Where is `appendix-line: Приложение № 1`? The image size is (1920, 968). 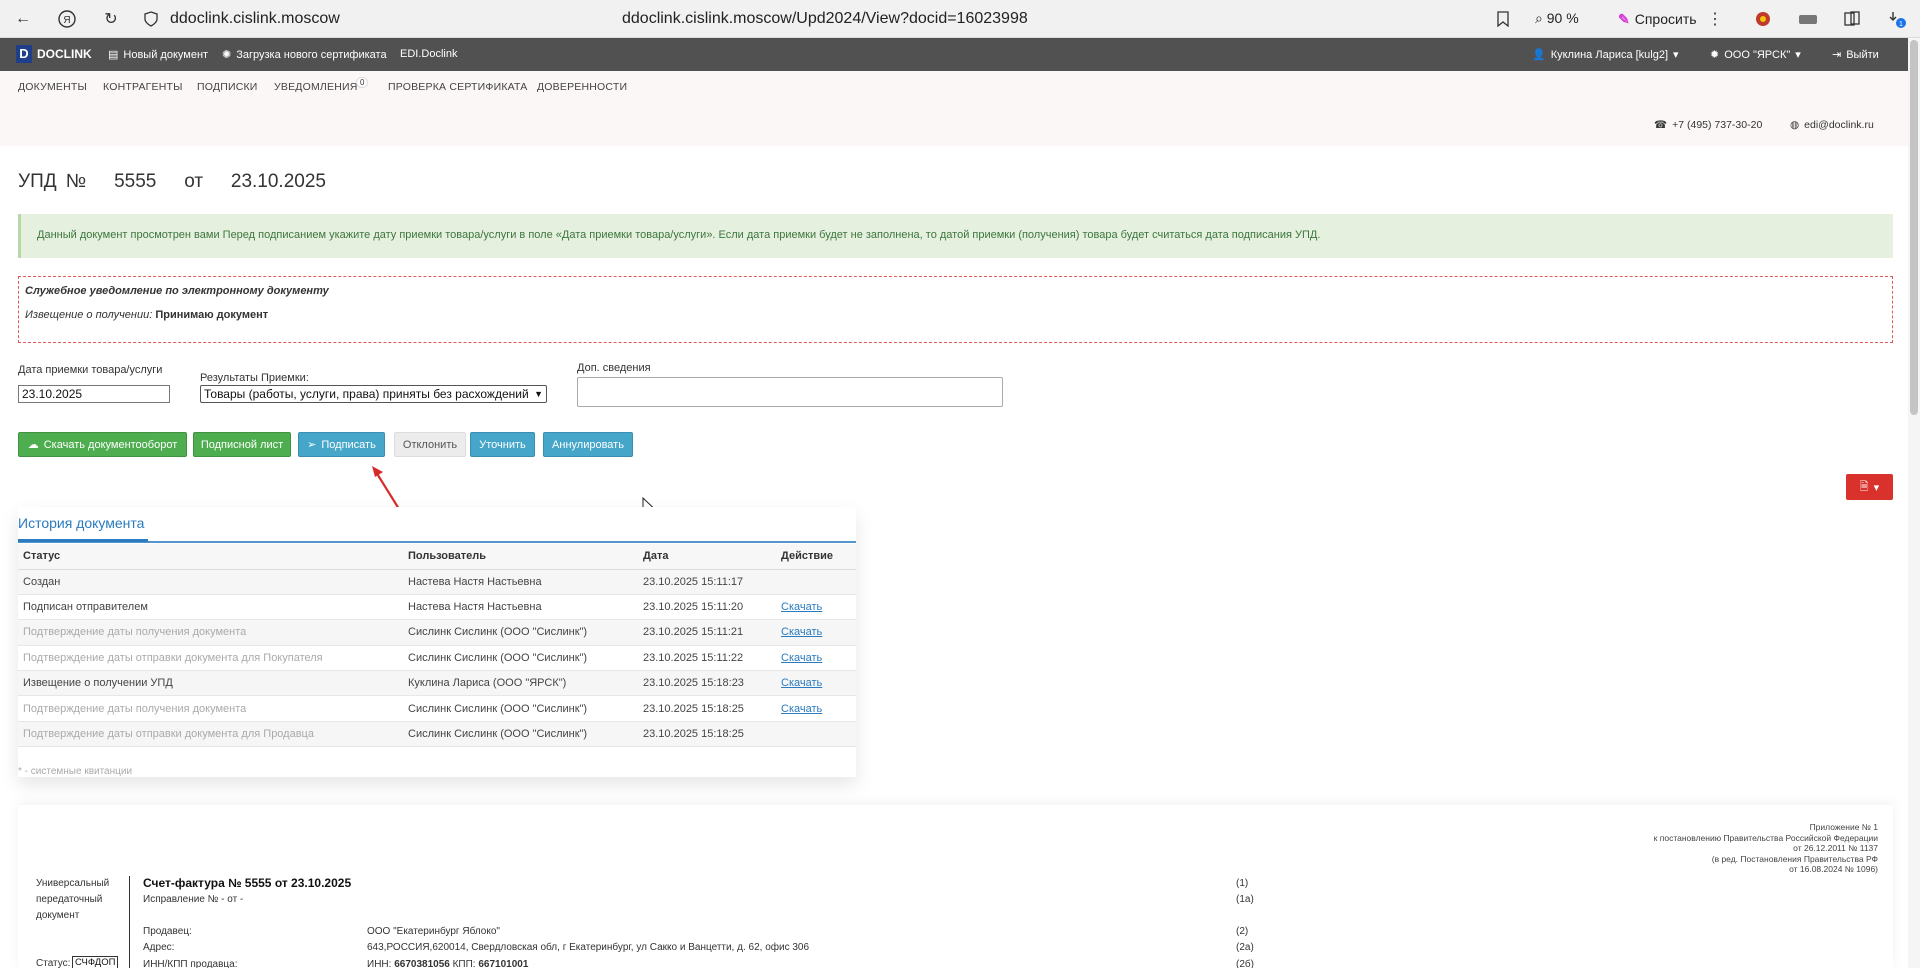
appendix-line: Приложение № 1 is located at coordinates (1843, 827).